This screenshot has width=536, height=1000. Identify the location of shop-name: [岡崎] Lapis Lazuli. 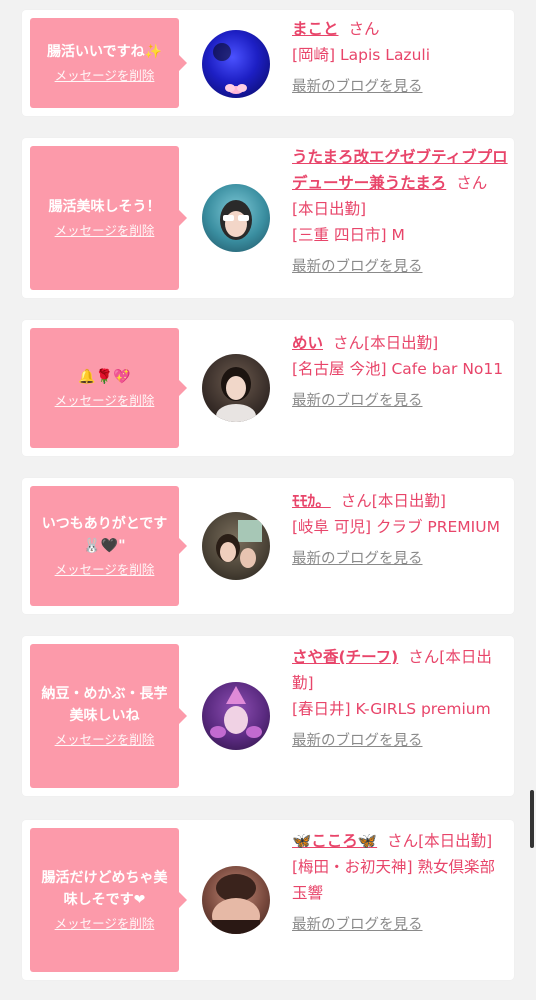
(361, 55).